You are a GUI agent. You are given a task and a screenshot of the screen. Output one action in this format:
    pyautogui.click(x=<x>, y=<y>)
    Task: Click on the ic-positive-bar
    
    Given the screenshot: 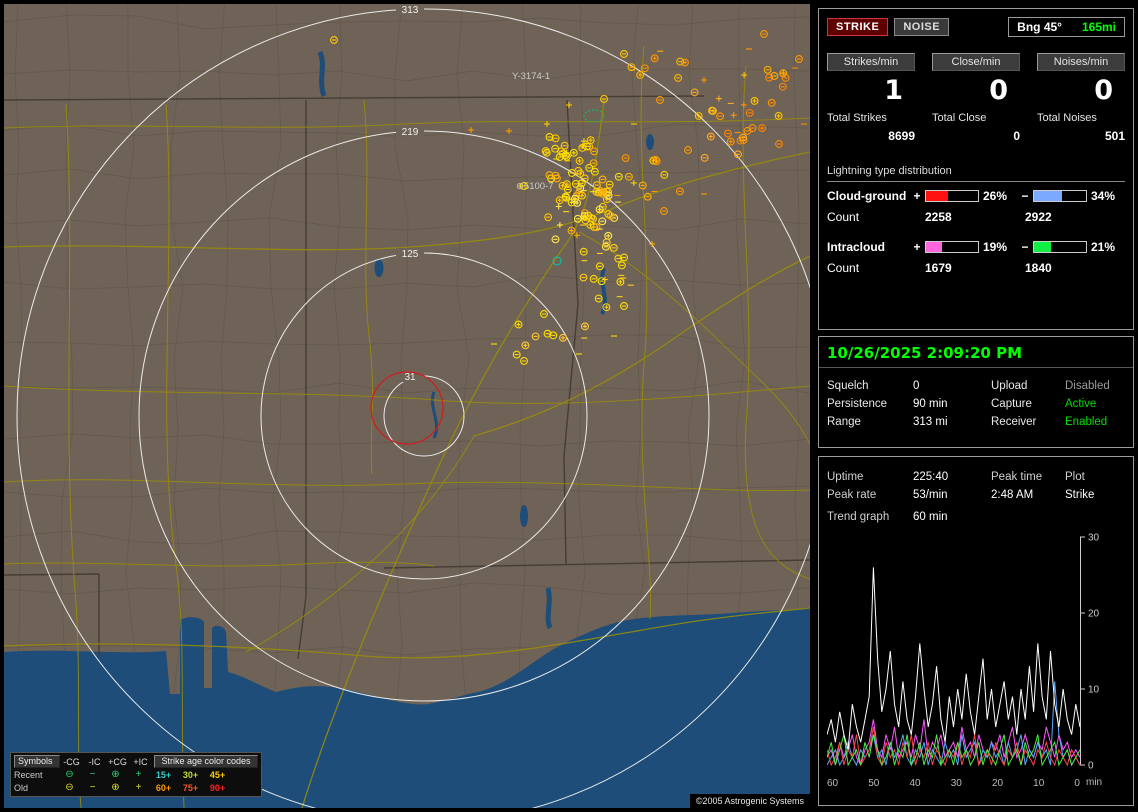 What is the action you would take?
    pyautogui.click(x=952, y=247)
    